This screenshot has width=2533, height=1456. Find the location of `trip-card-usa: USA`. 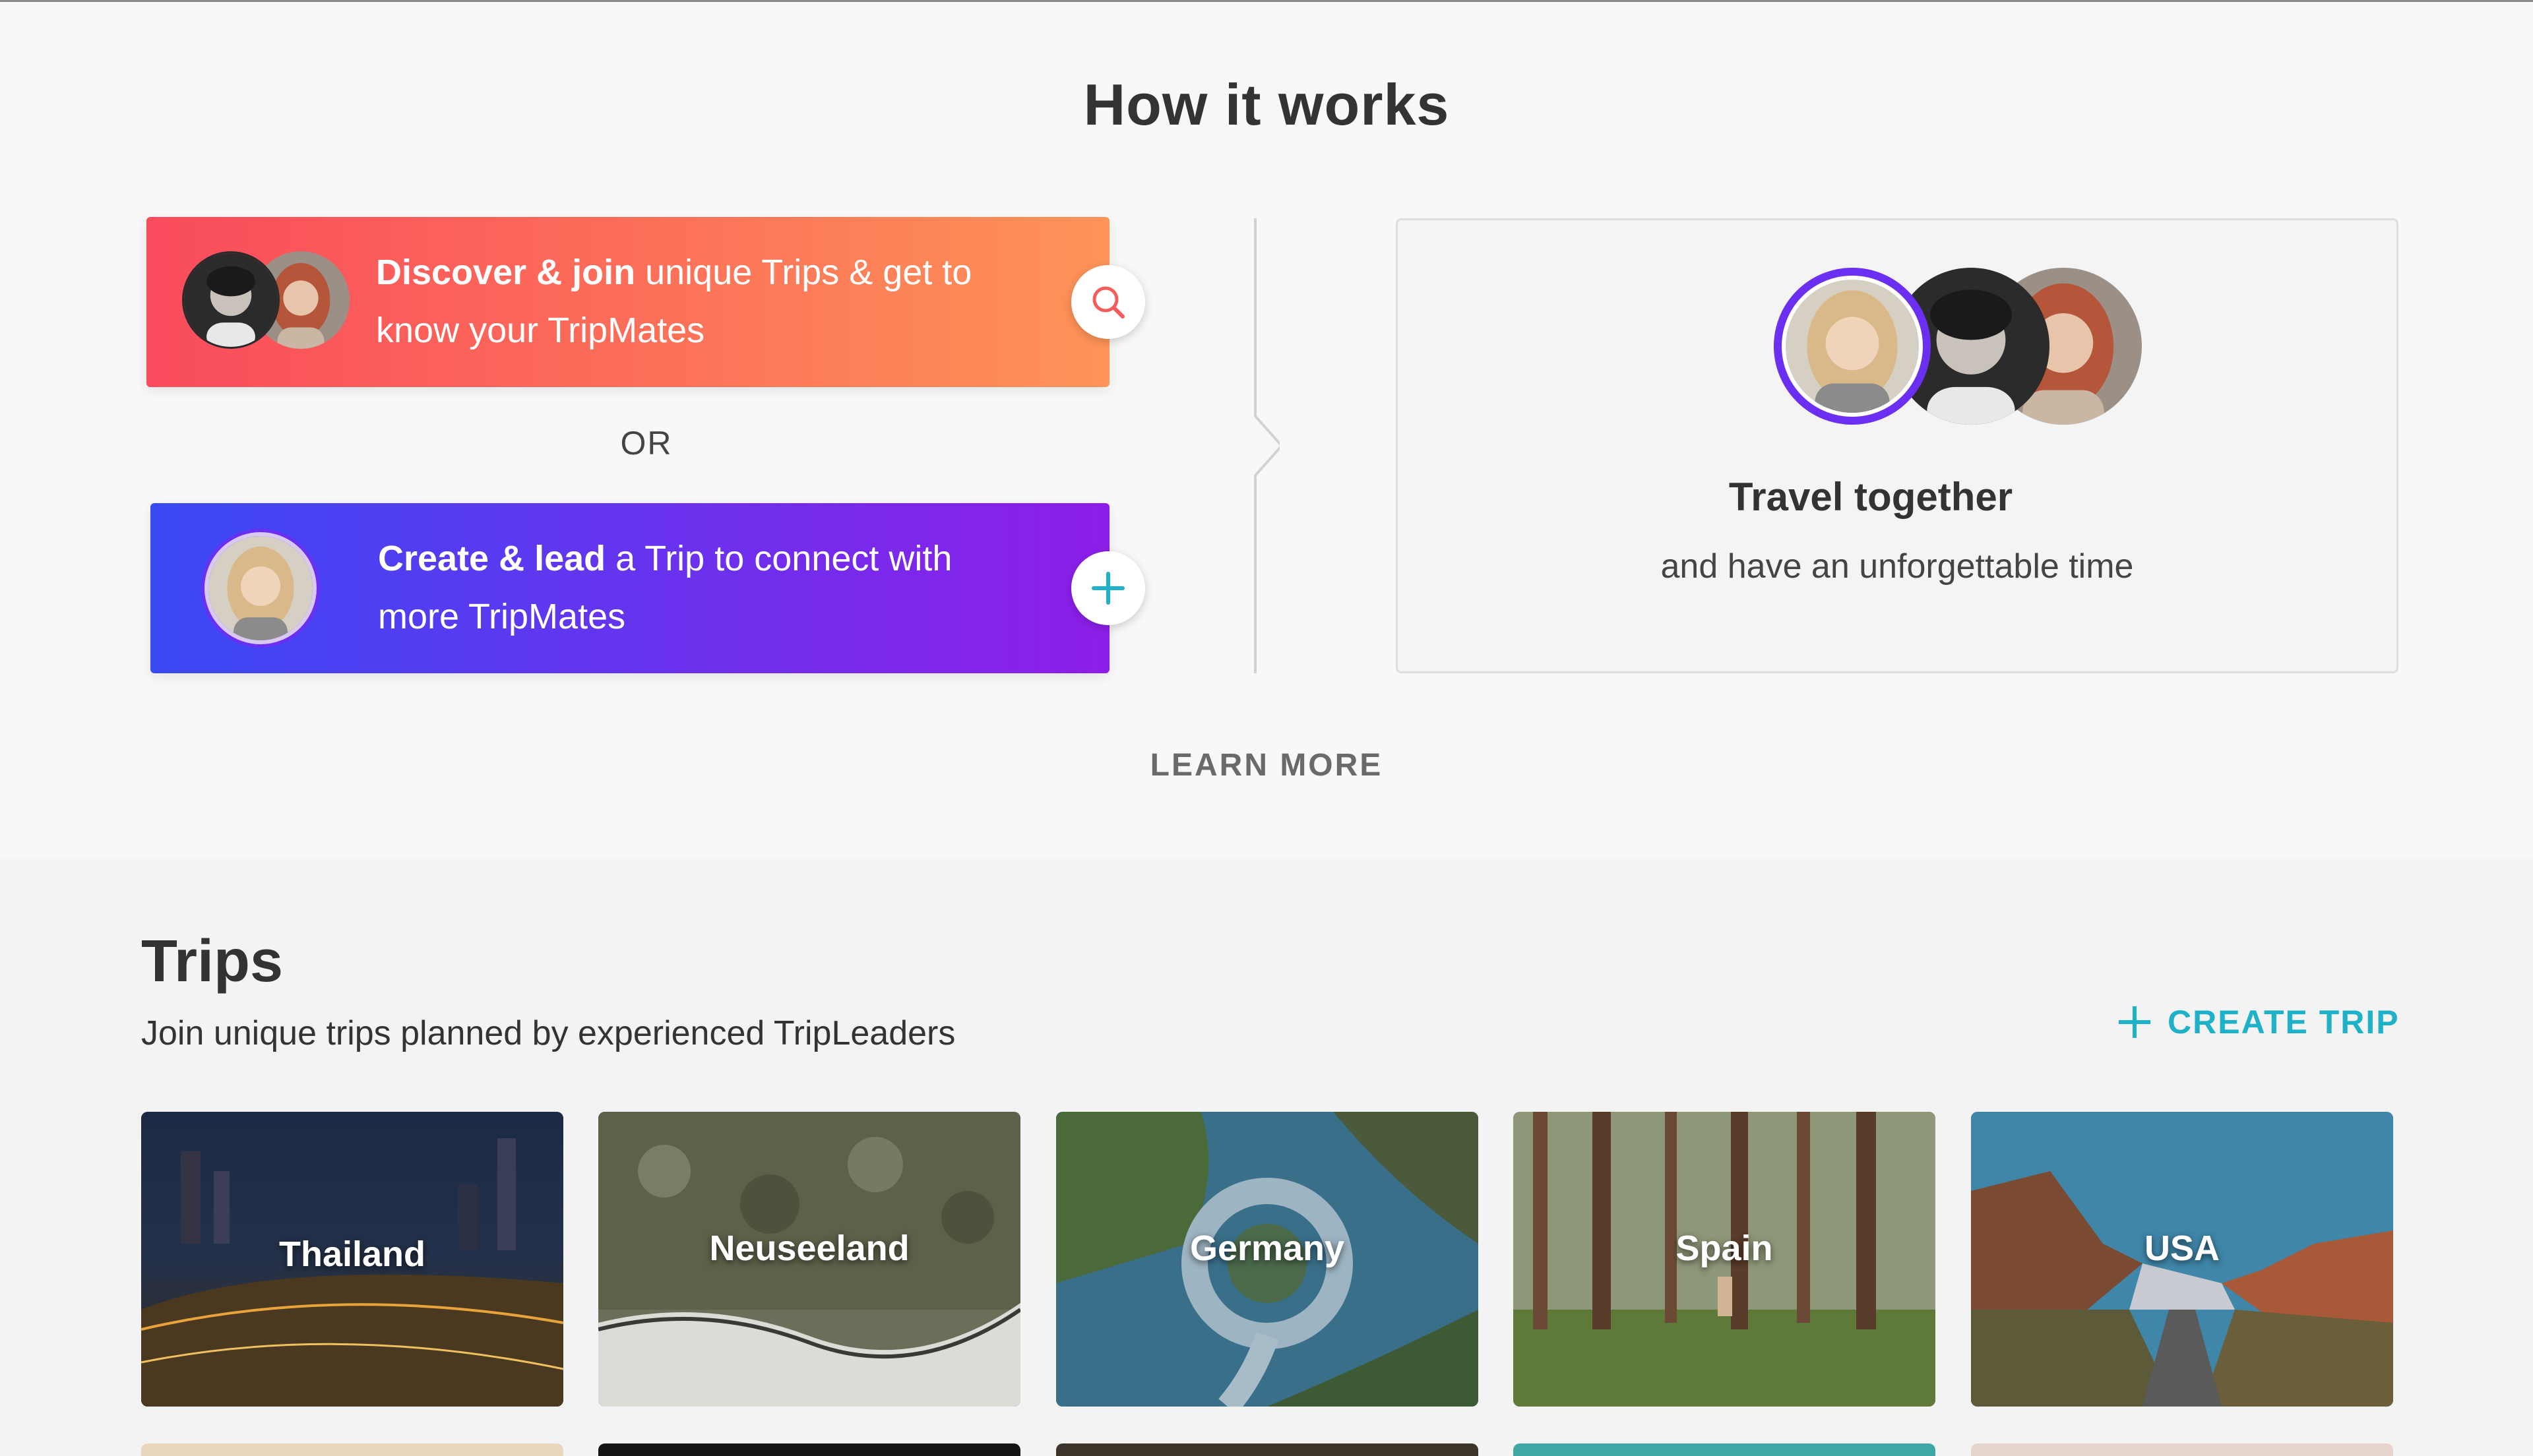

trip-card-usa: USA is located at coordinates (2182, 1259).